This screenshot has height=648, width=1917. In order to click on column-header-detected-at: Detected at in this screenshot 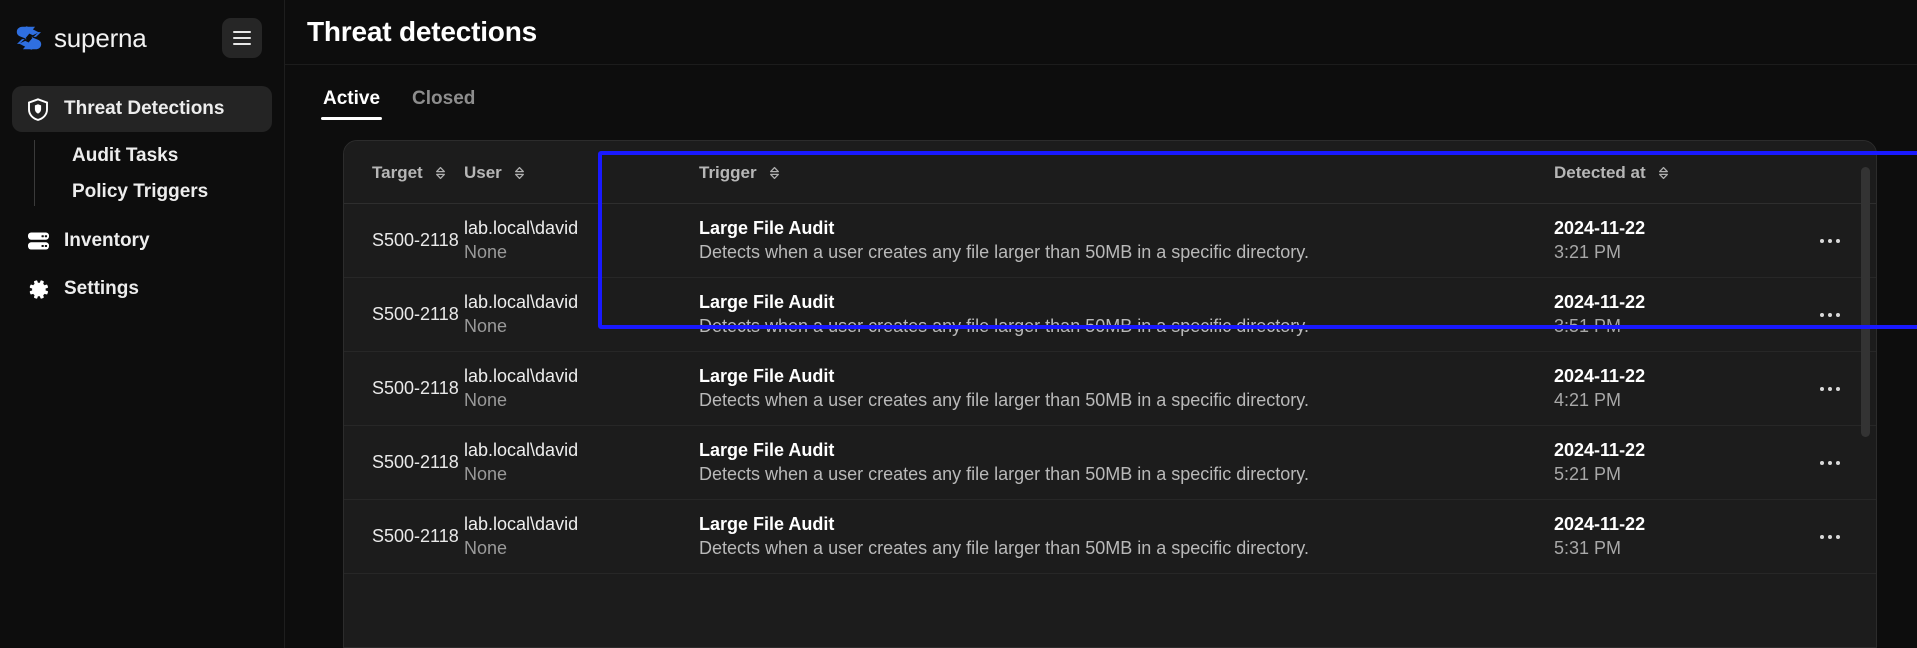, I will do `click(1669, 172)`.